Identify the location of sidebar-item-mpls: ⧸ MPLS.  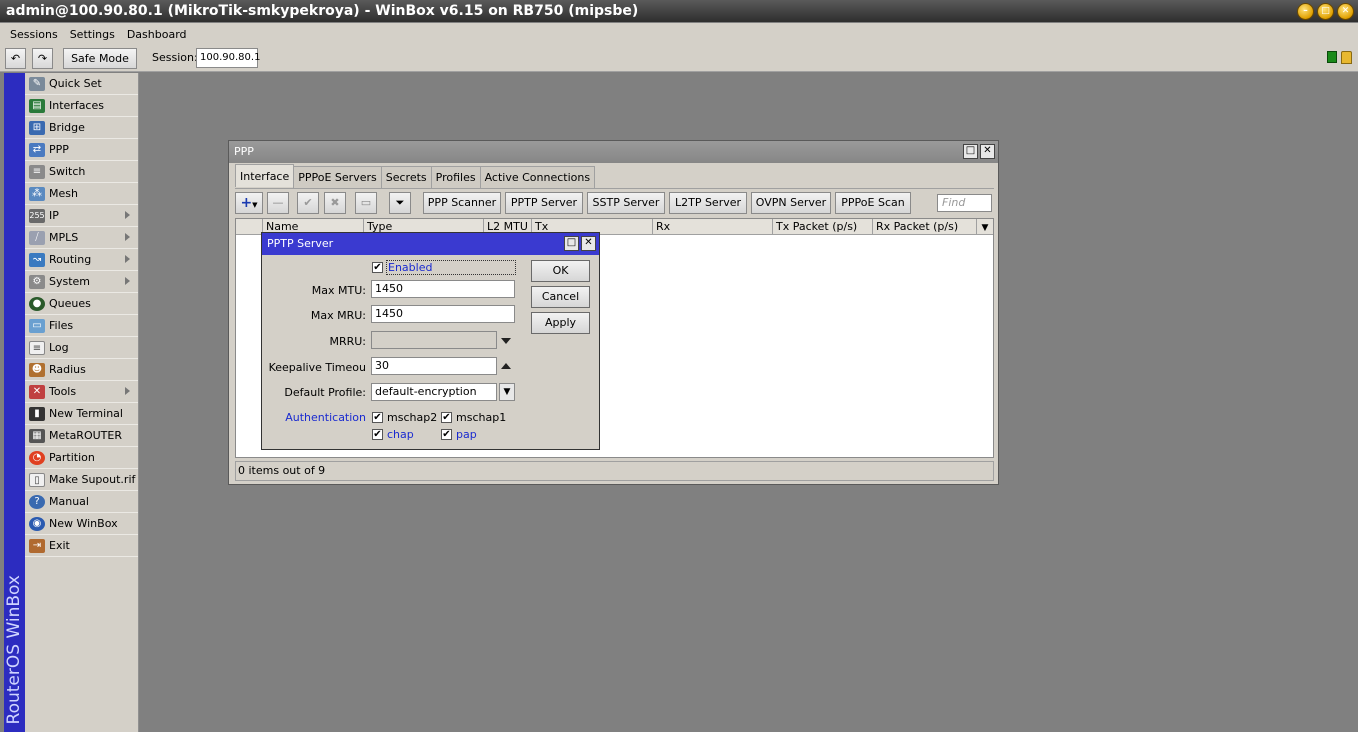
(81, 238).